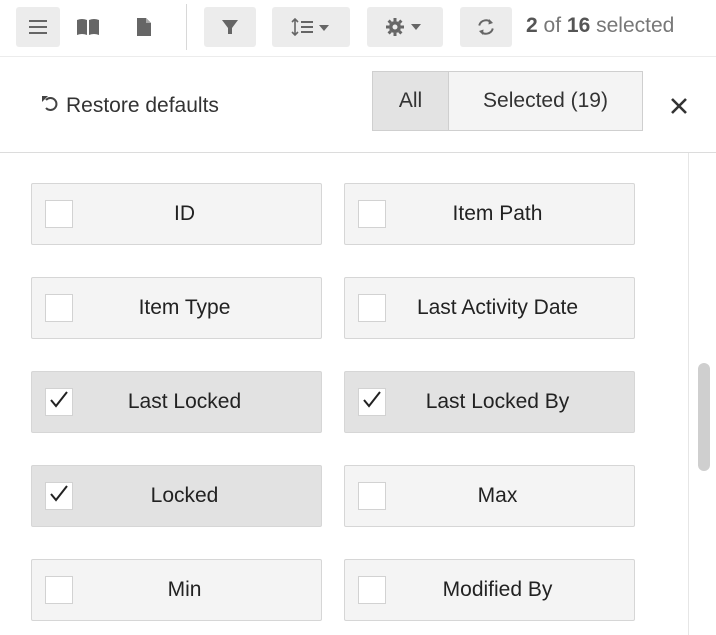  I want to click on refresh-button, so click(486, 27).